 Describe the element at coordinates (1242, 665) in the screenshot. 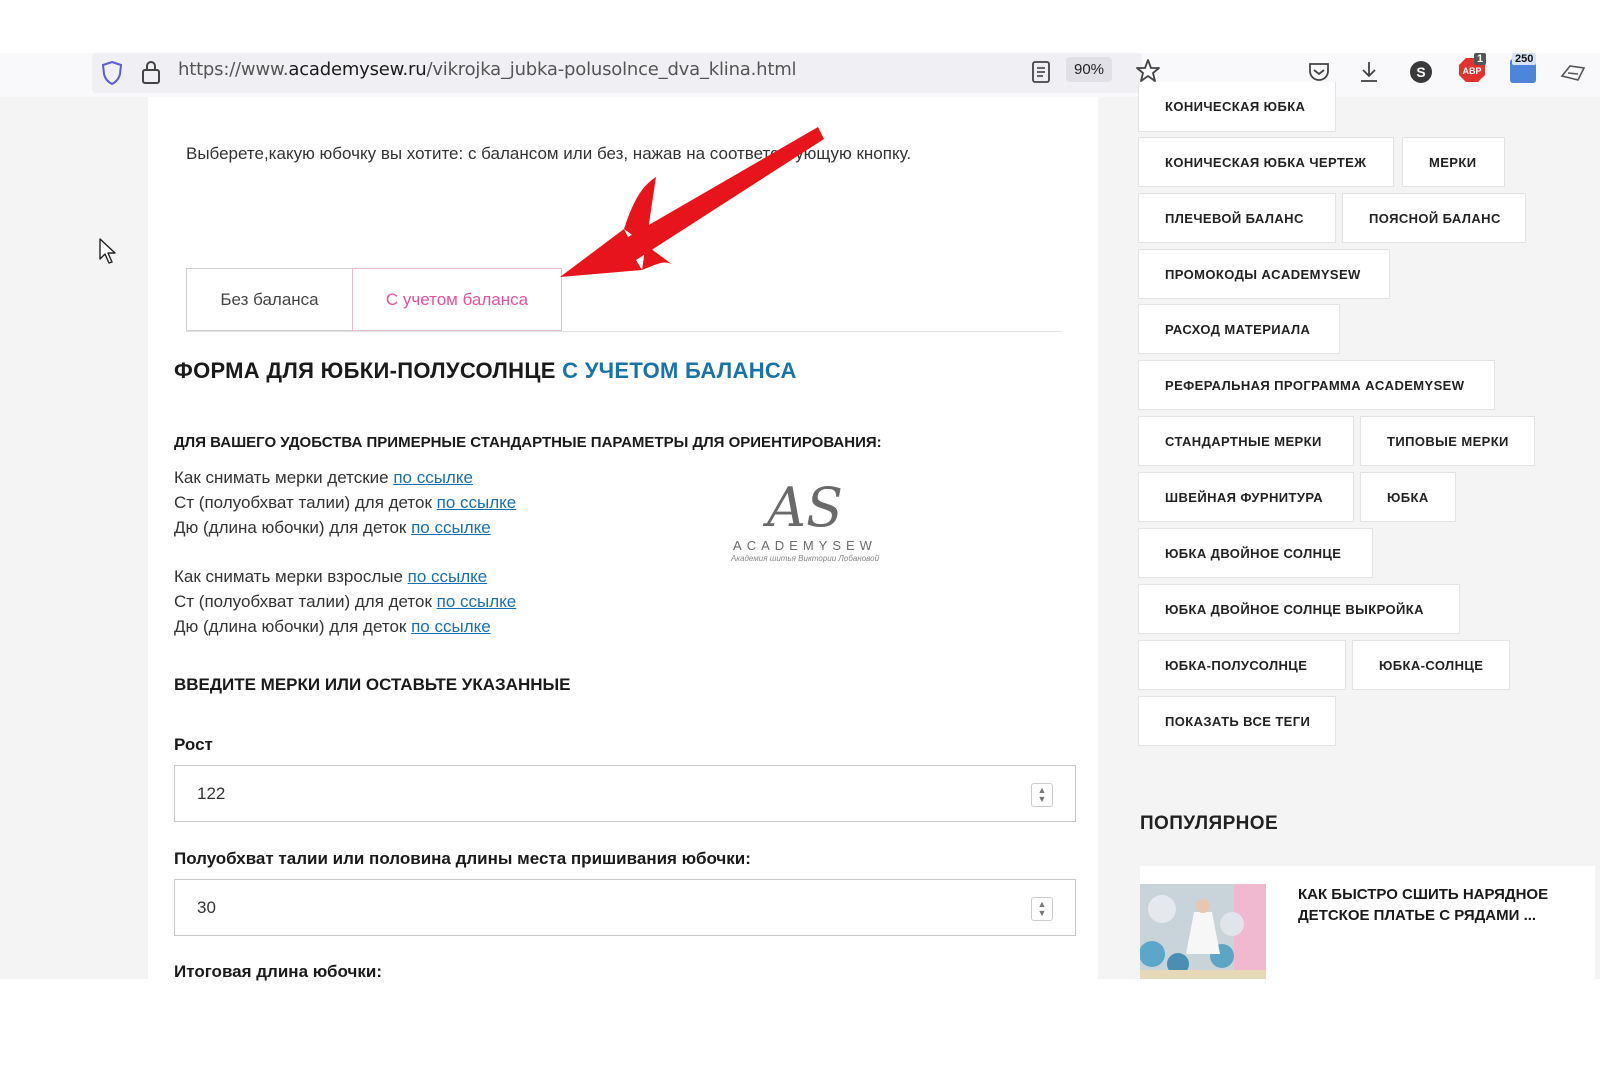

I see `tag-half-sun-skirt: ЮБКА-ПОЛУСОЛНЦЕ` at that location.